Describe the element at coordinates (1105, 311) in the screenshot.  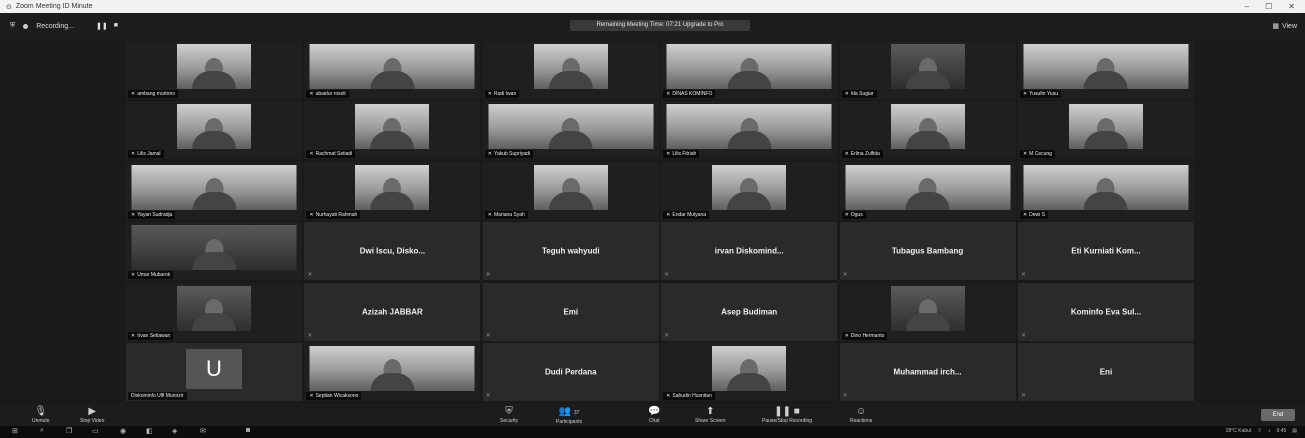
I see `participant-tile: Kominfo Eva Sul... ✕` at that location.